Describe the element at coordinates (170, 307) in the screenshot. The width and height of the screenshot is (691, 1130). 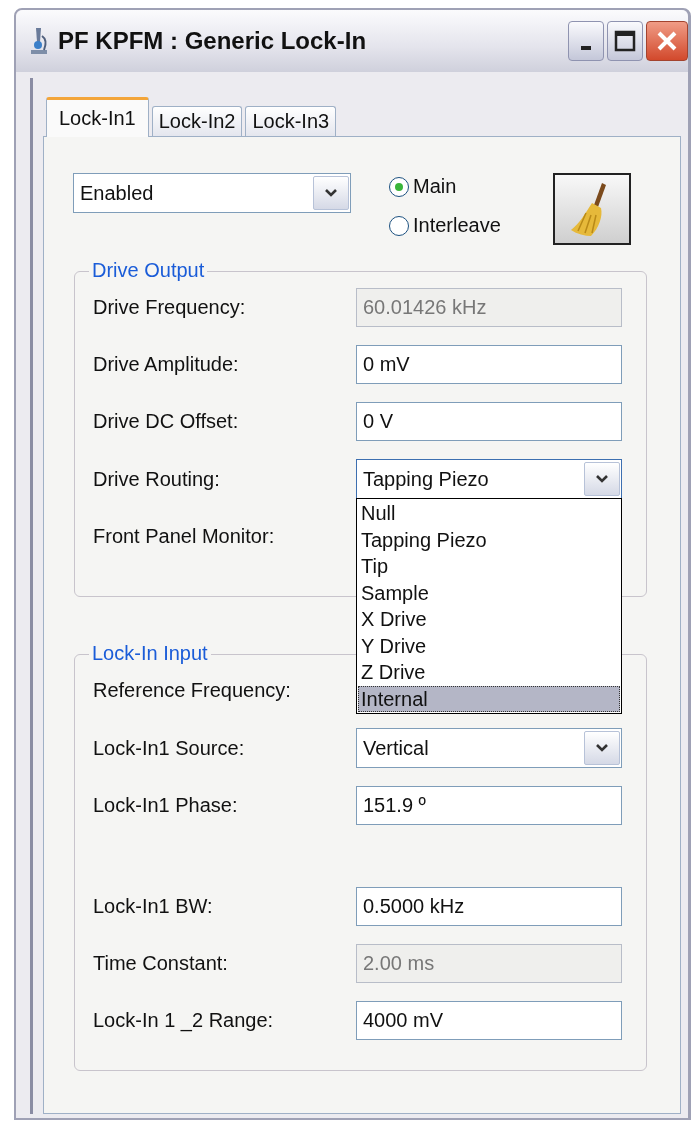
I see `field-label: Drive Frequency:` at that location.